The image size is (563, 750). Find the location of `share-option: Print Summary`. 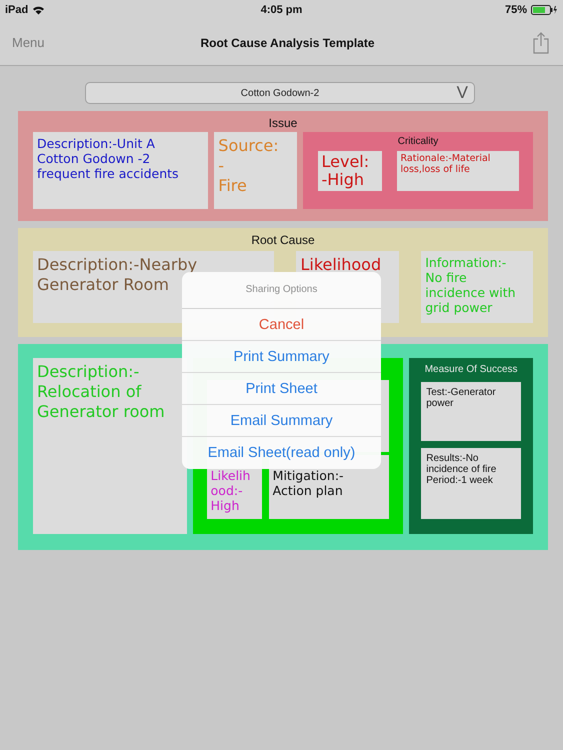

share-option: Print Summary is located at coordinates (281, 357).